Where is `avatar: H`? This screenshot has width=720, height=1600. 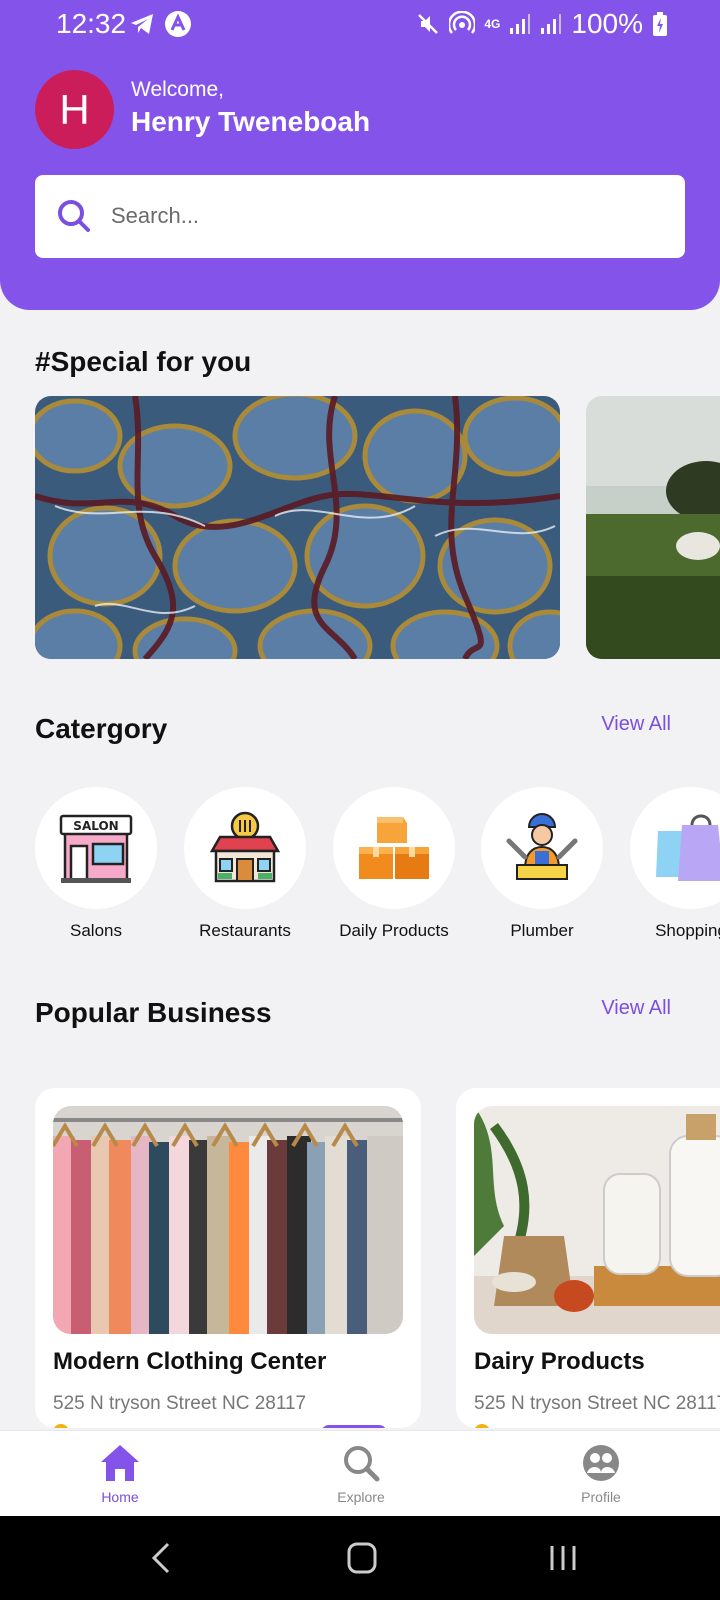
avatar: H is located at coordinates (74, 109).